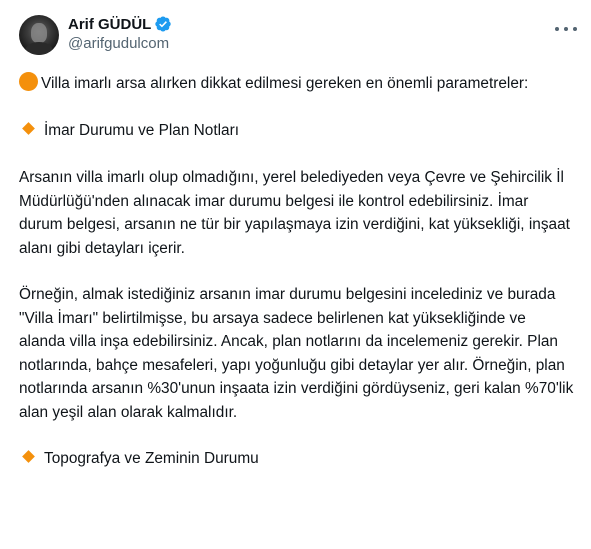 The image size is (591, 549). What do you see at coordinates (151, 458) in the screenshot?
I see `heading-2-text: Topografya ve Zeminin Durumu` at bounding box center [151, 458].